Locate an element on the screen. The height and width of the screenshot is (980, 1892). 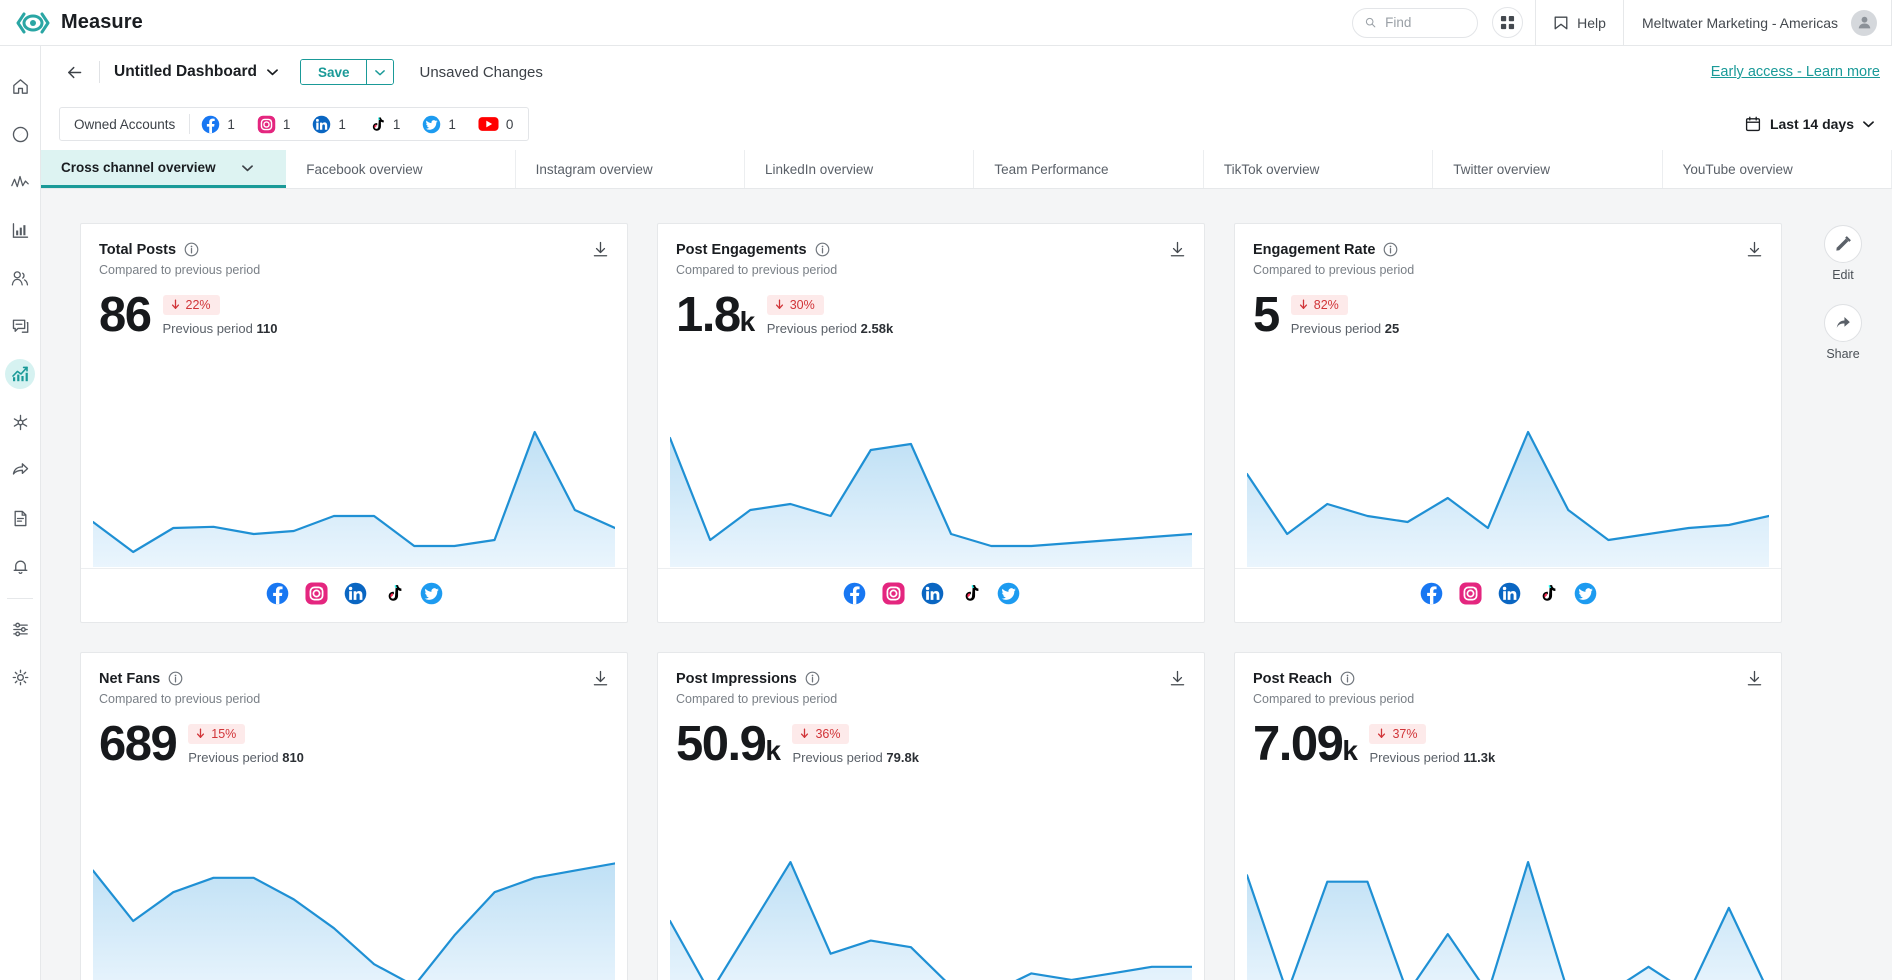
sidebar-item-explore is located at coordinates (20, 134).